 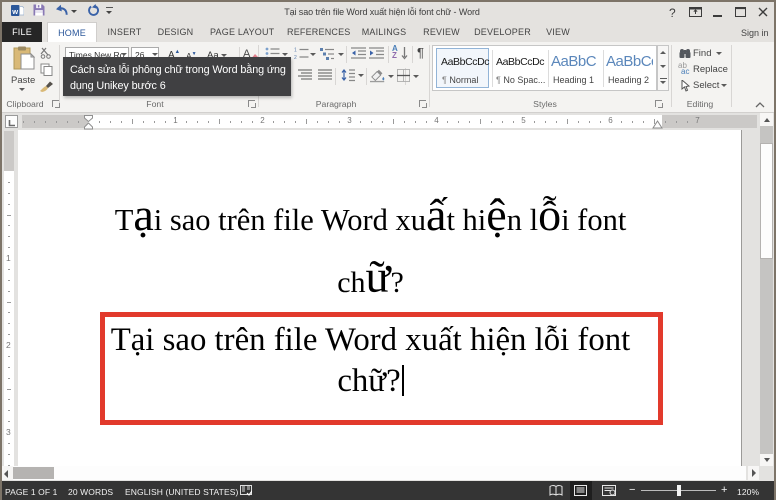 What do you see at coordinates (295, 51) in the screenshot?
I see `svg-text: 1` at bounding box center [295, 51].